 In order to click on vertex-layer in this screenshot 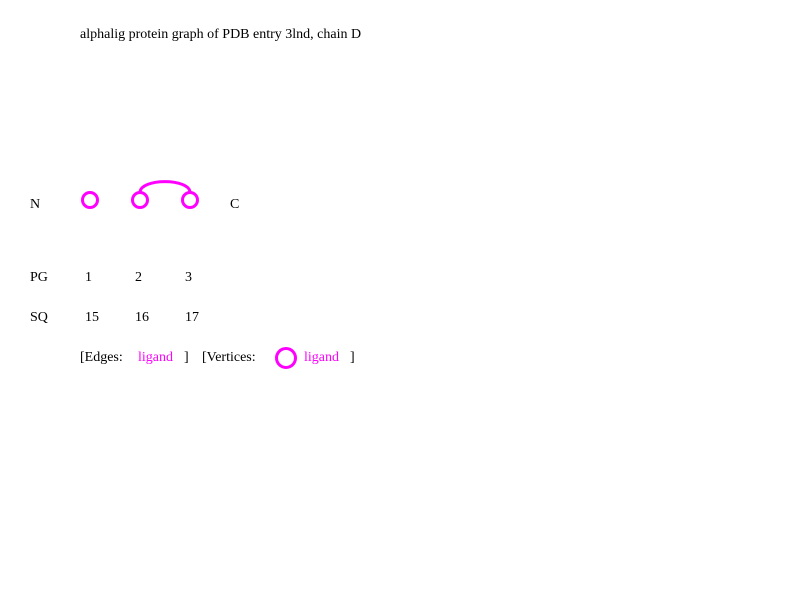, I will do `click(140, 200)`.